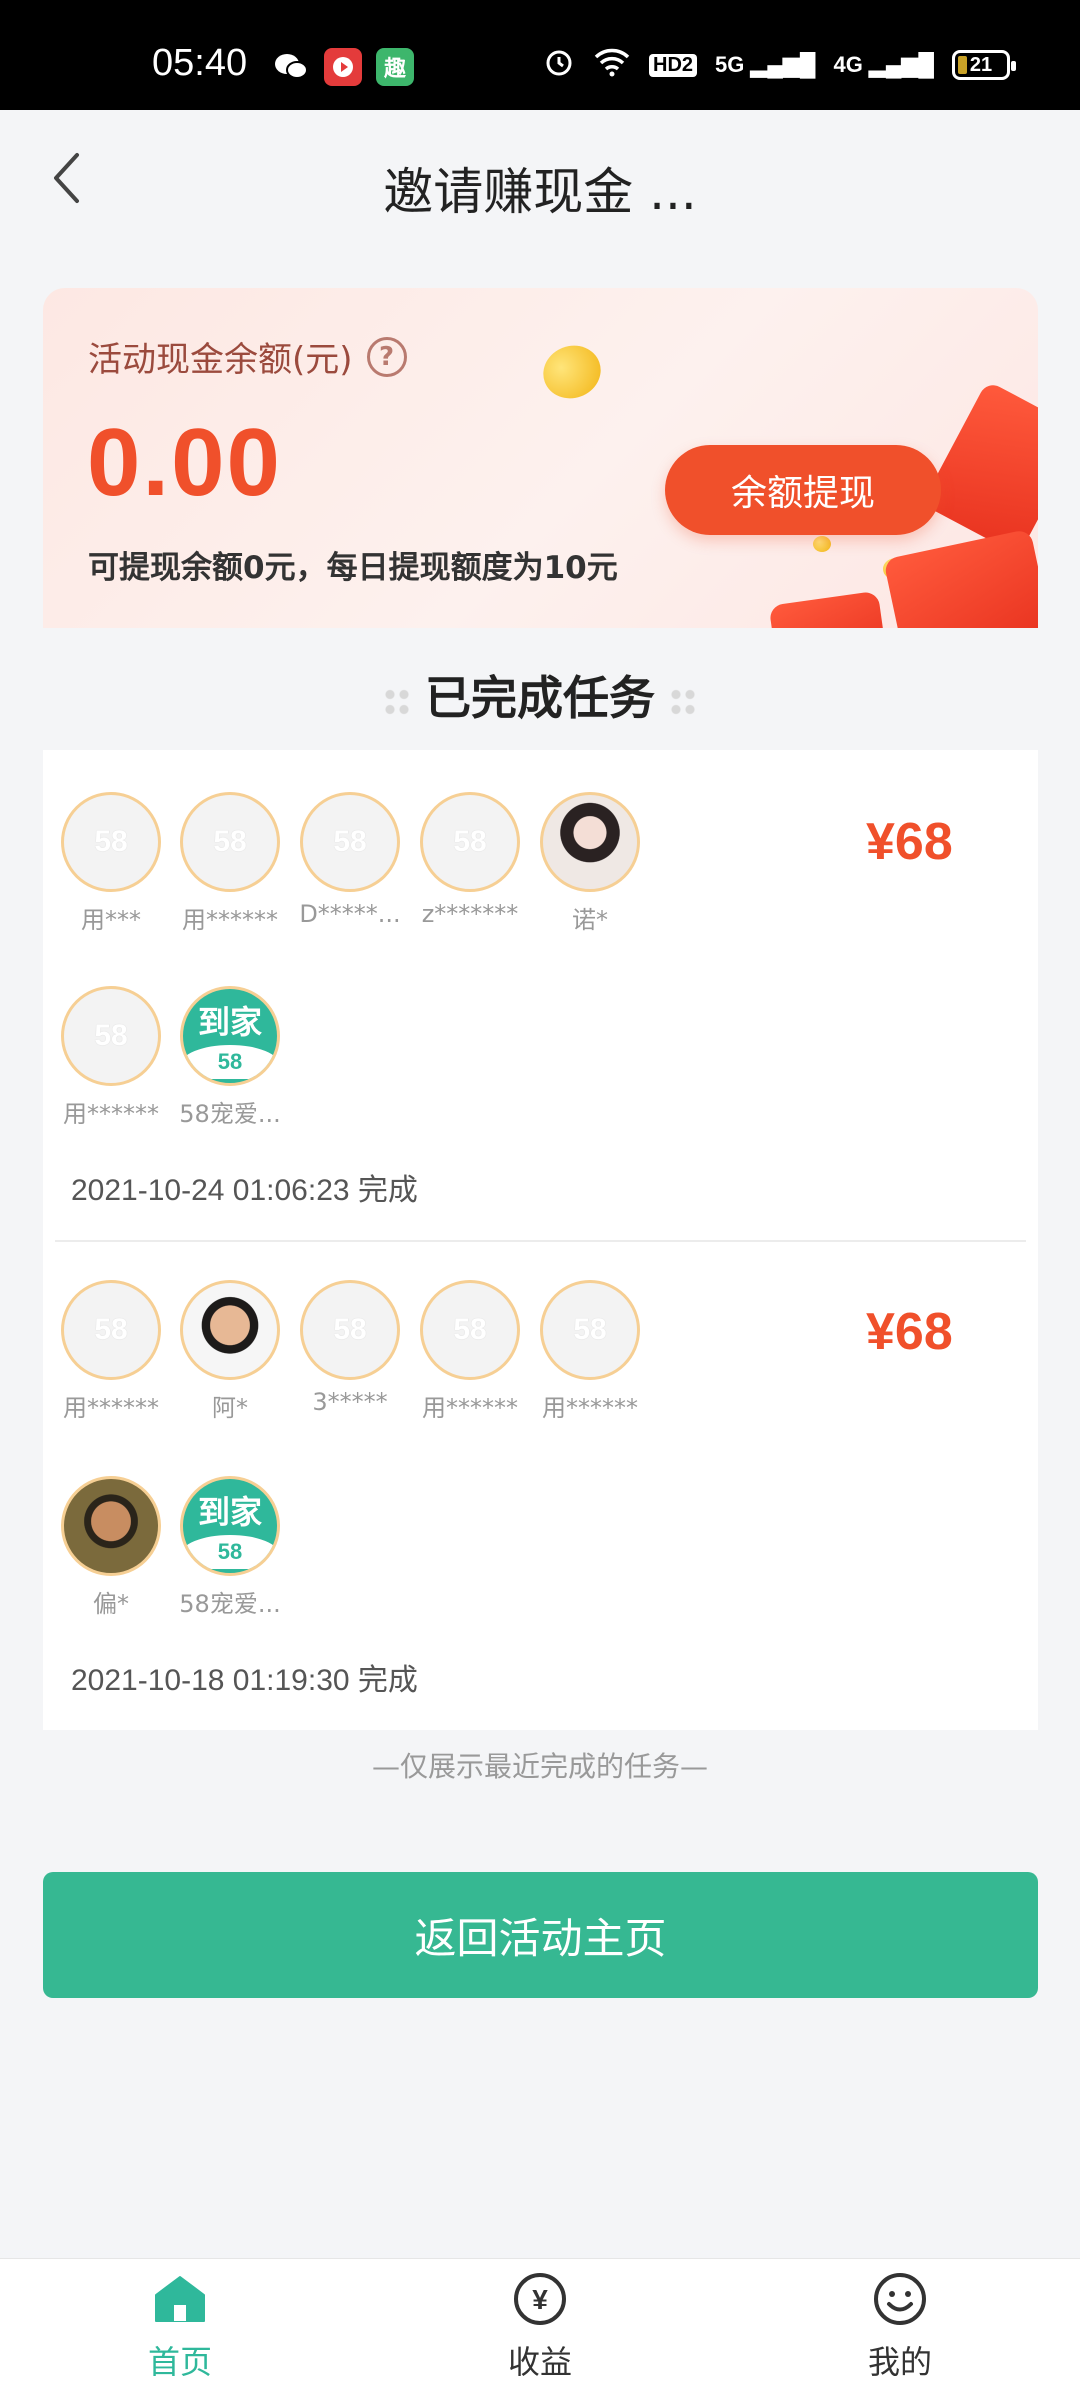 The height and width of the screenshot is (2400, 1080). Describe the element at coordinates (200, 63) in the screenshot. I see `status-time: 05:40` at that location.